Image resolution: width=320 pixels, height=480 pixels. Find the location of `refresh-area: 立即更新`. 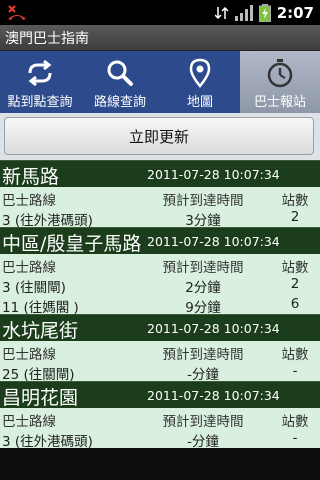

refresh-area: 立即更新 is located at coordinates (160, 136).